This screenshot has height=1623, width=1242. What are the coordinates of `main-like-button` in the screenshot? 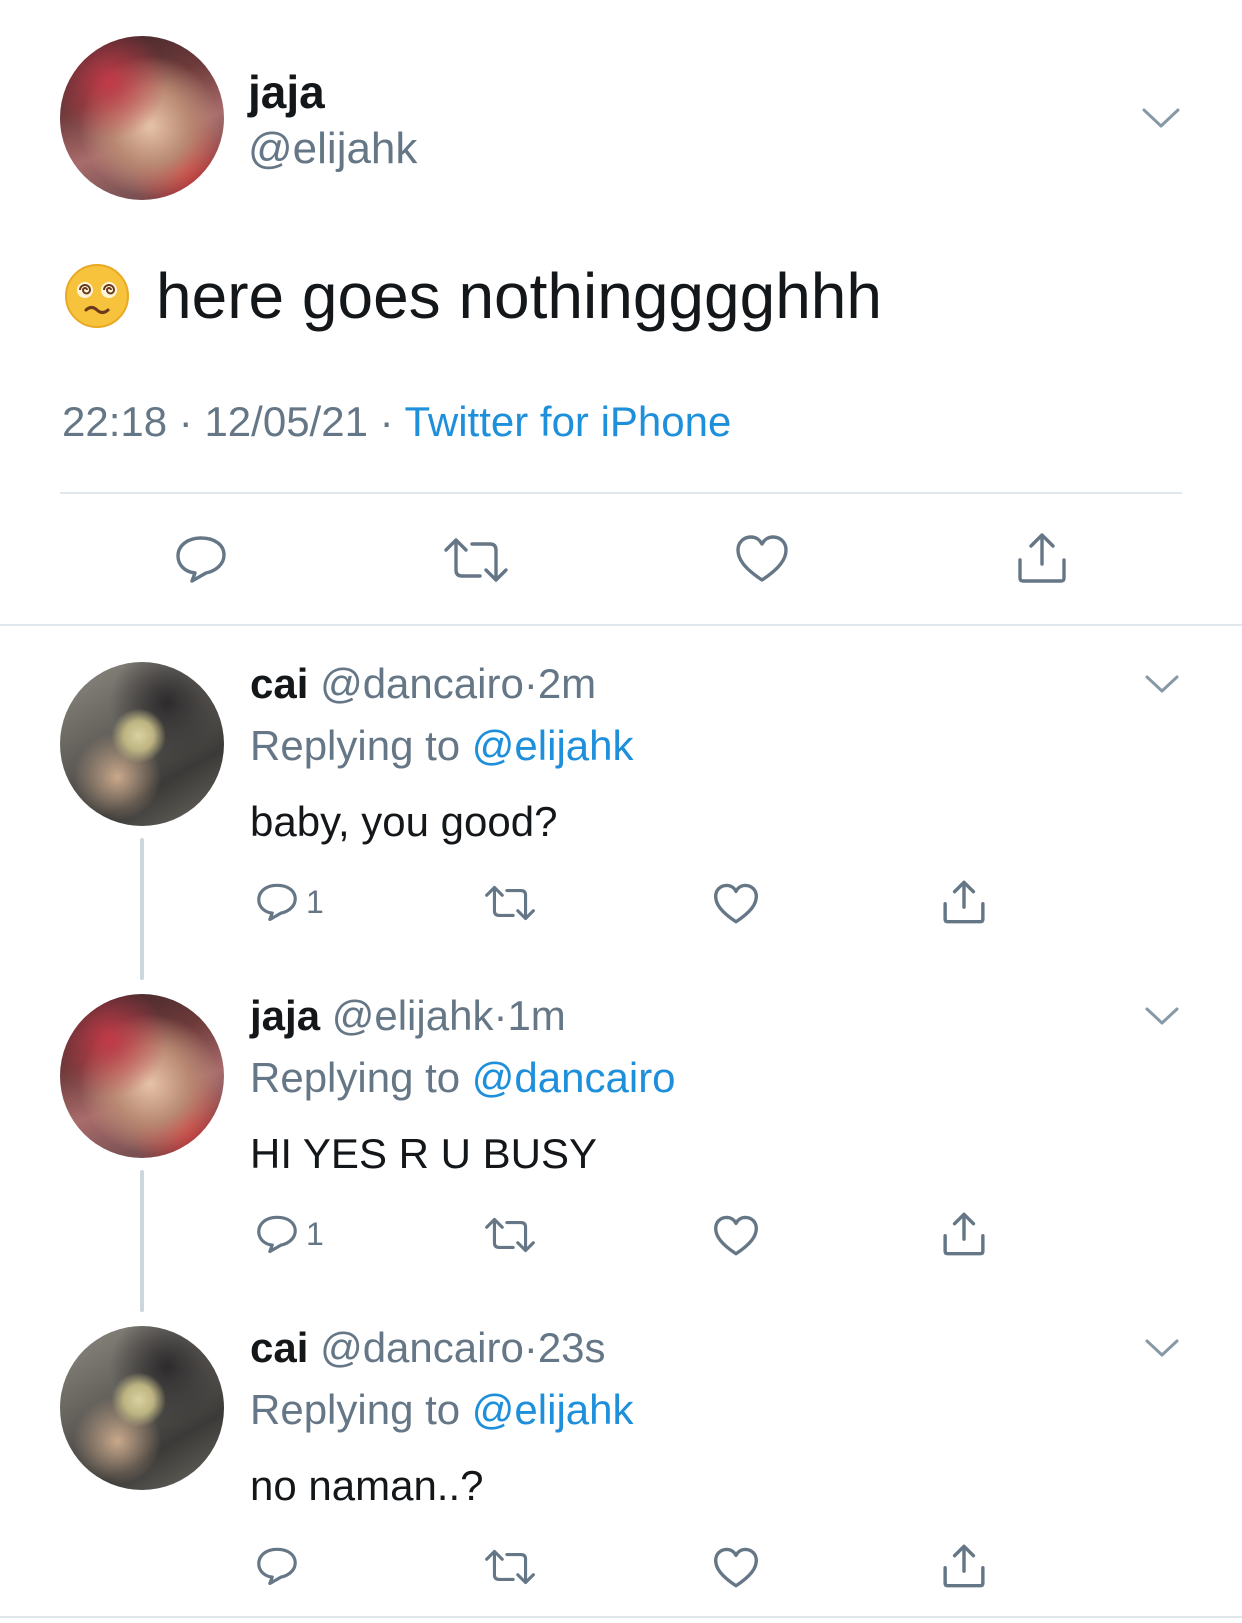 It's located at (762, 559).